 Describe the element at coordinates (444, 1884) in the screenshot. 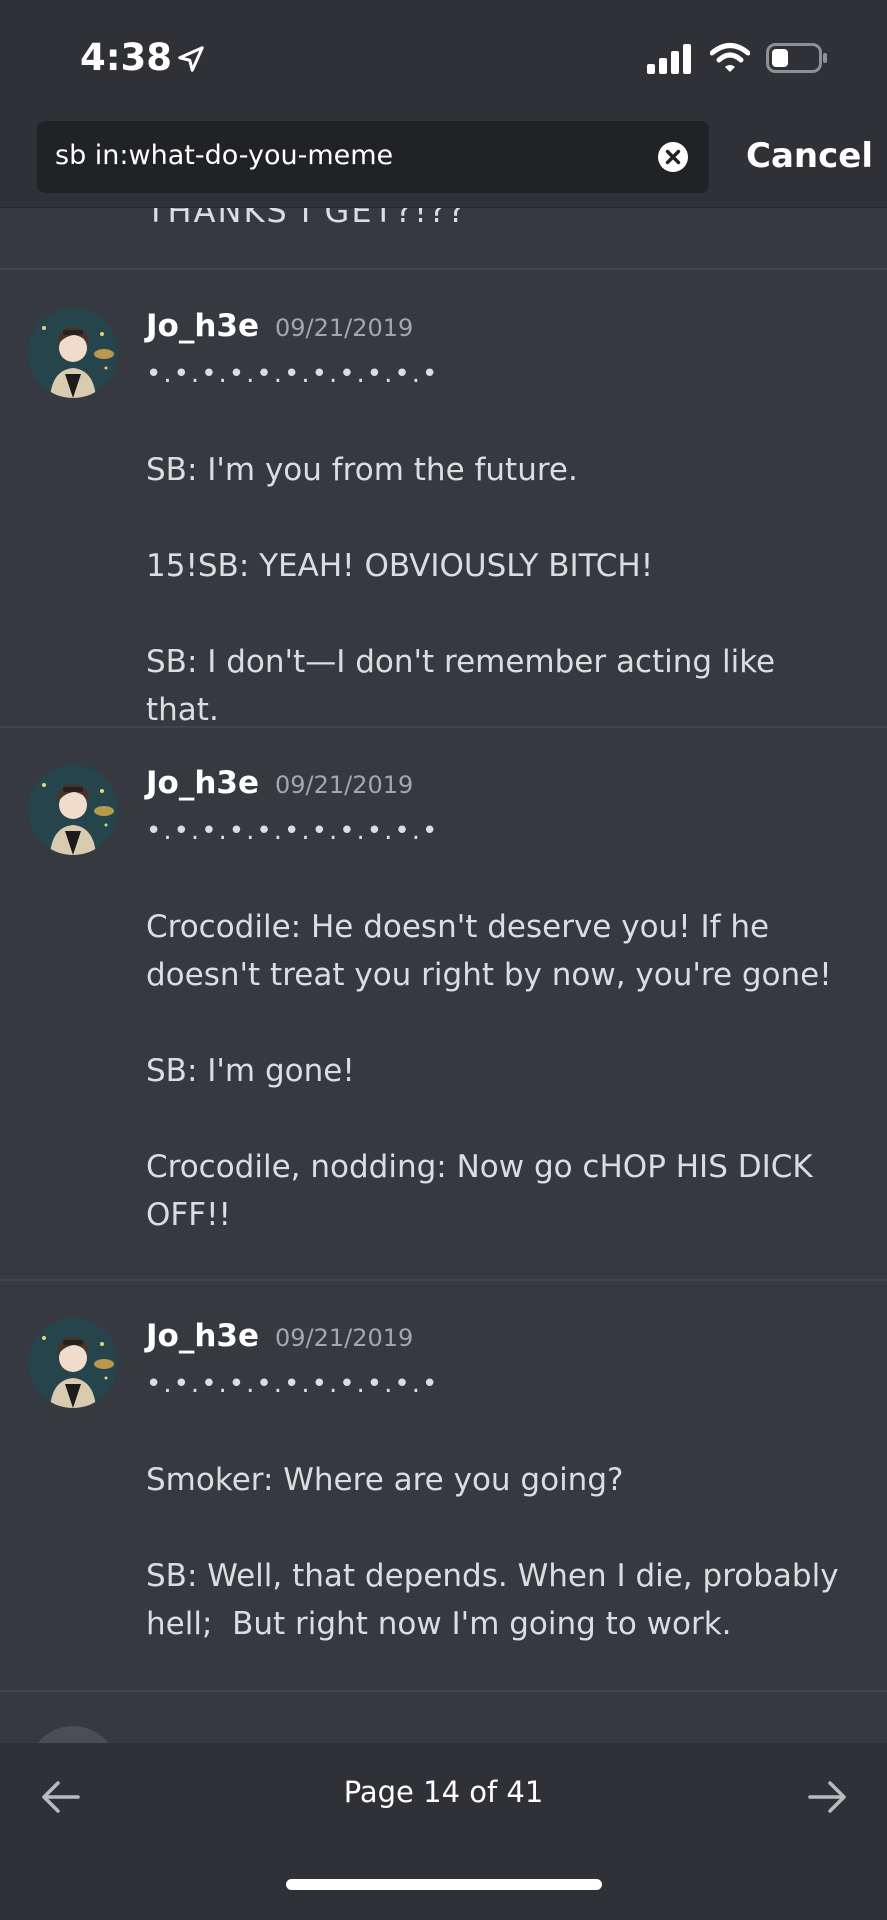

I see `home-indicator` at that location.